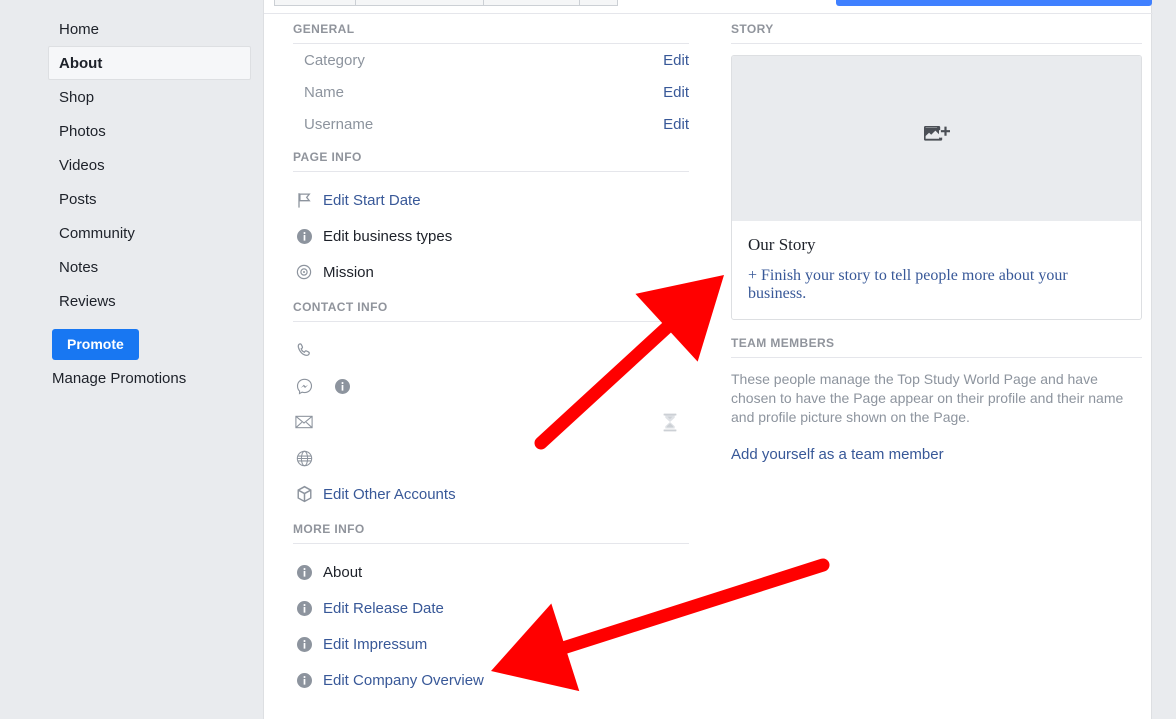 Image resolution: width=1176 pixels, height=719 pixels. I want to click on messenger-icon, so click(304, 386).